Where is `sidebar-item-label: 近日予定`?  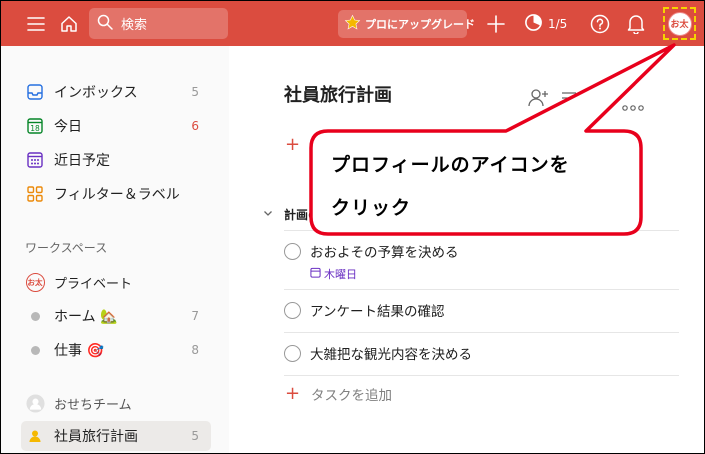
sidebar-item-label: 近日予定 is located at coordinates (82, 161).